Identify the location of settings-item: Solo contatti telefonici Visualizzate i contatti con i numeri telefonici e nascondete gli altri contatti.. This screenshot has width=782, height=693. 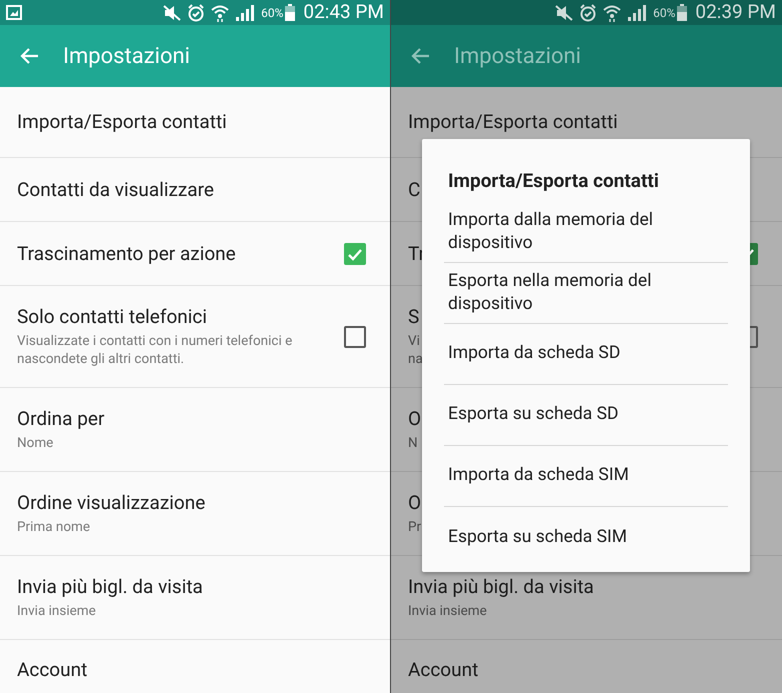
(195, 337).